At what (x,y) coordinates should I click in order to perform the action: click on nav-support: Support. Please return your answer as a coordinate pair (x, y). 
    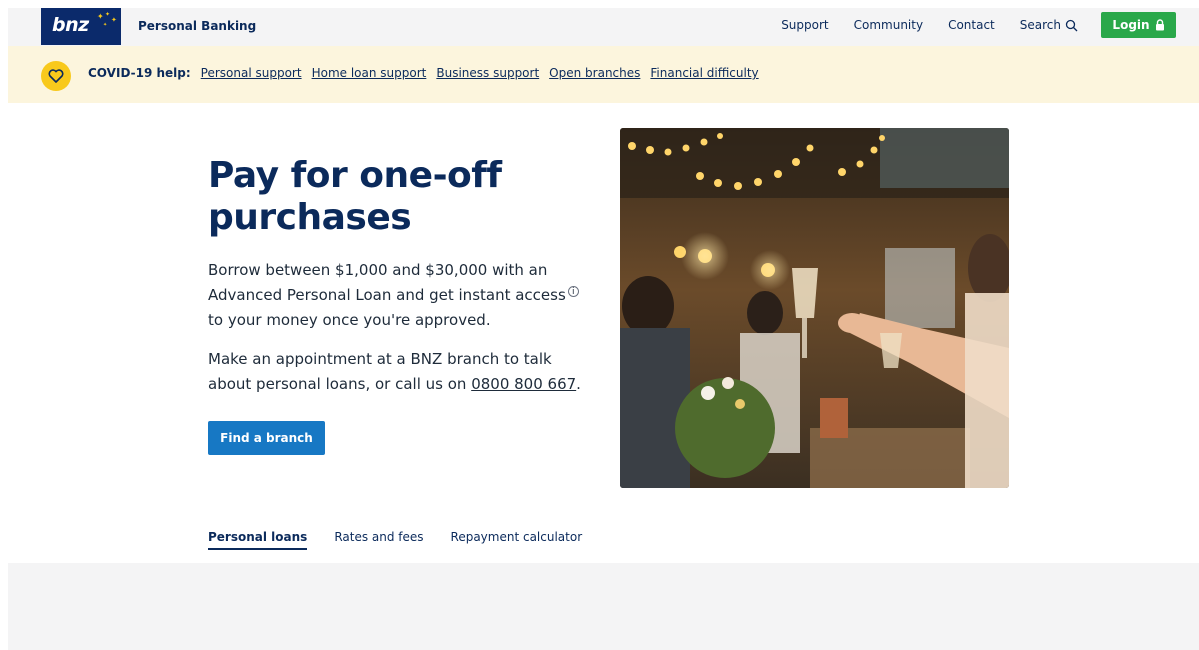
    Looking at the image, I should click on (804, 25).